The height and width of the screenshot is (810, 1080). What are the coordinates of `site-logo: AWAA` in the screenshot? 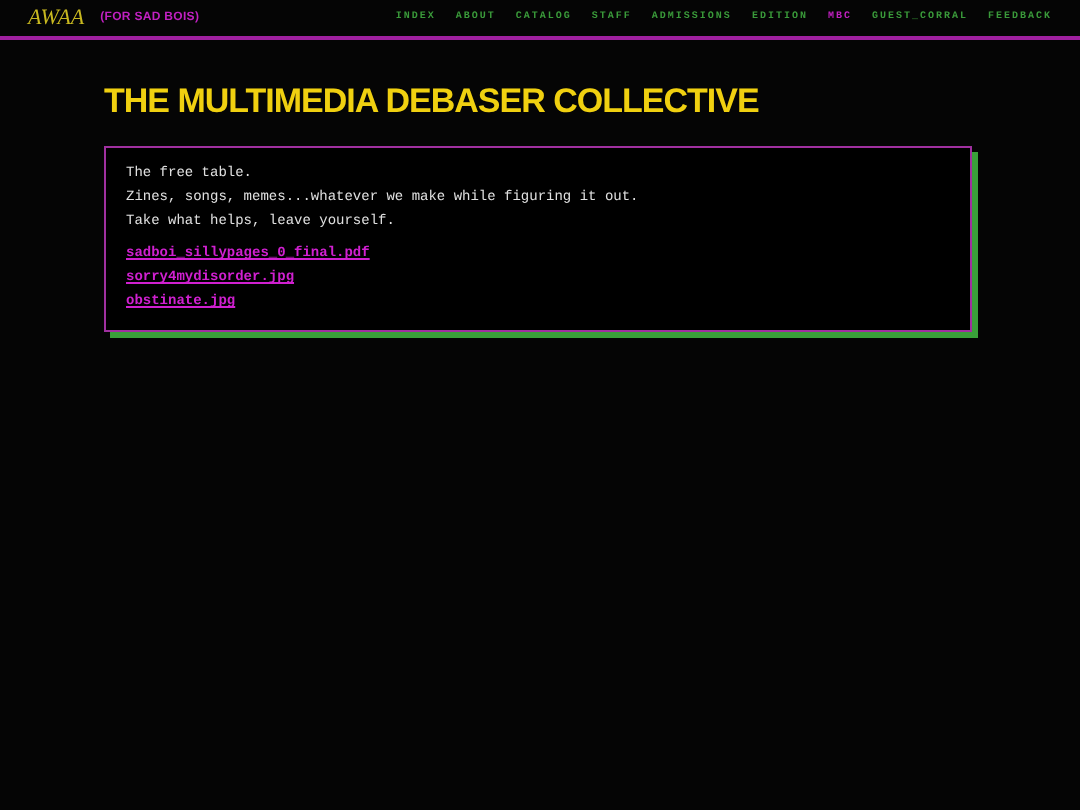 It's located at (56, 18).